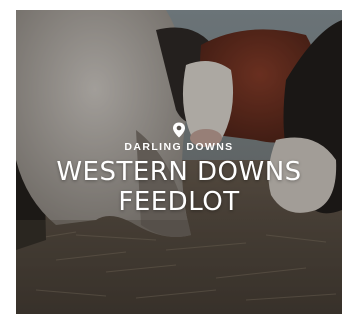  Describe the element at coordinates (179, 147) in the screenshot. I see `region-label: DARLING DOWNS` at that location.